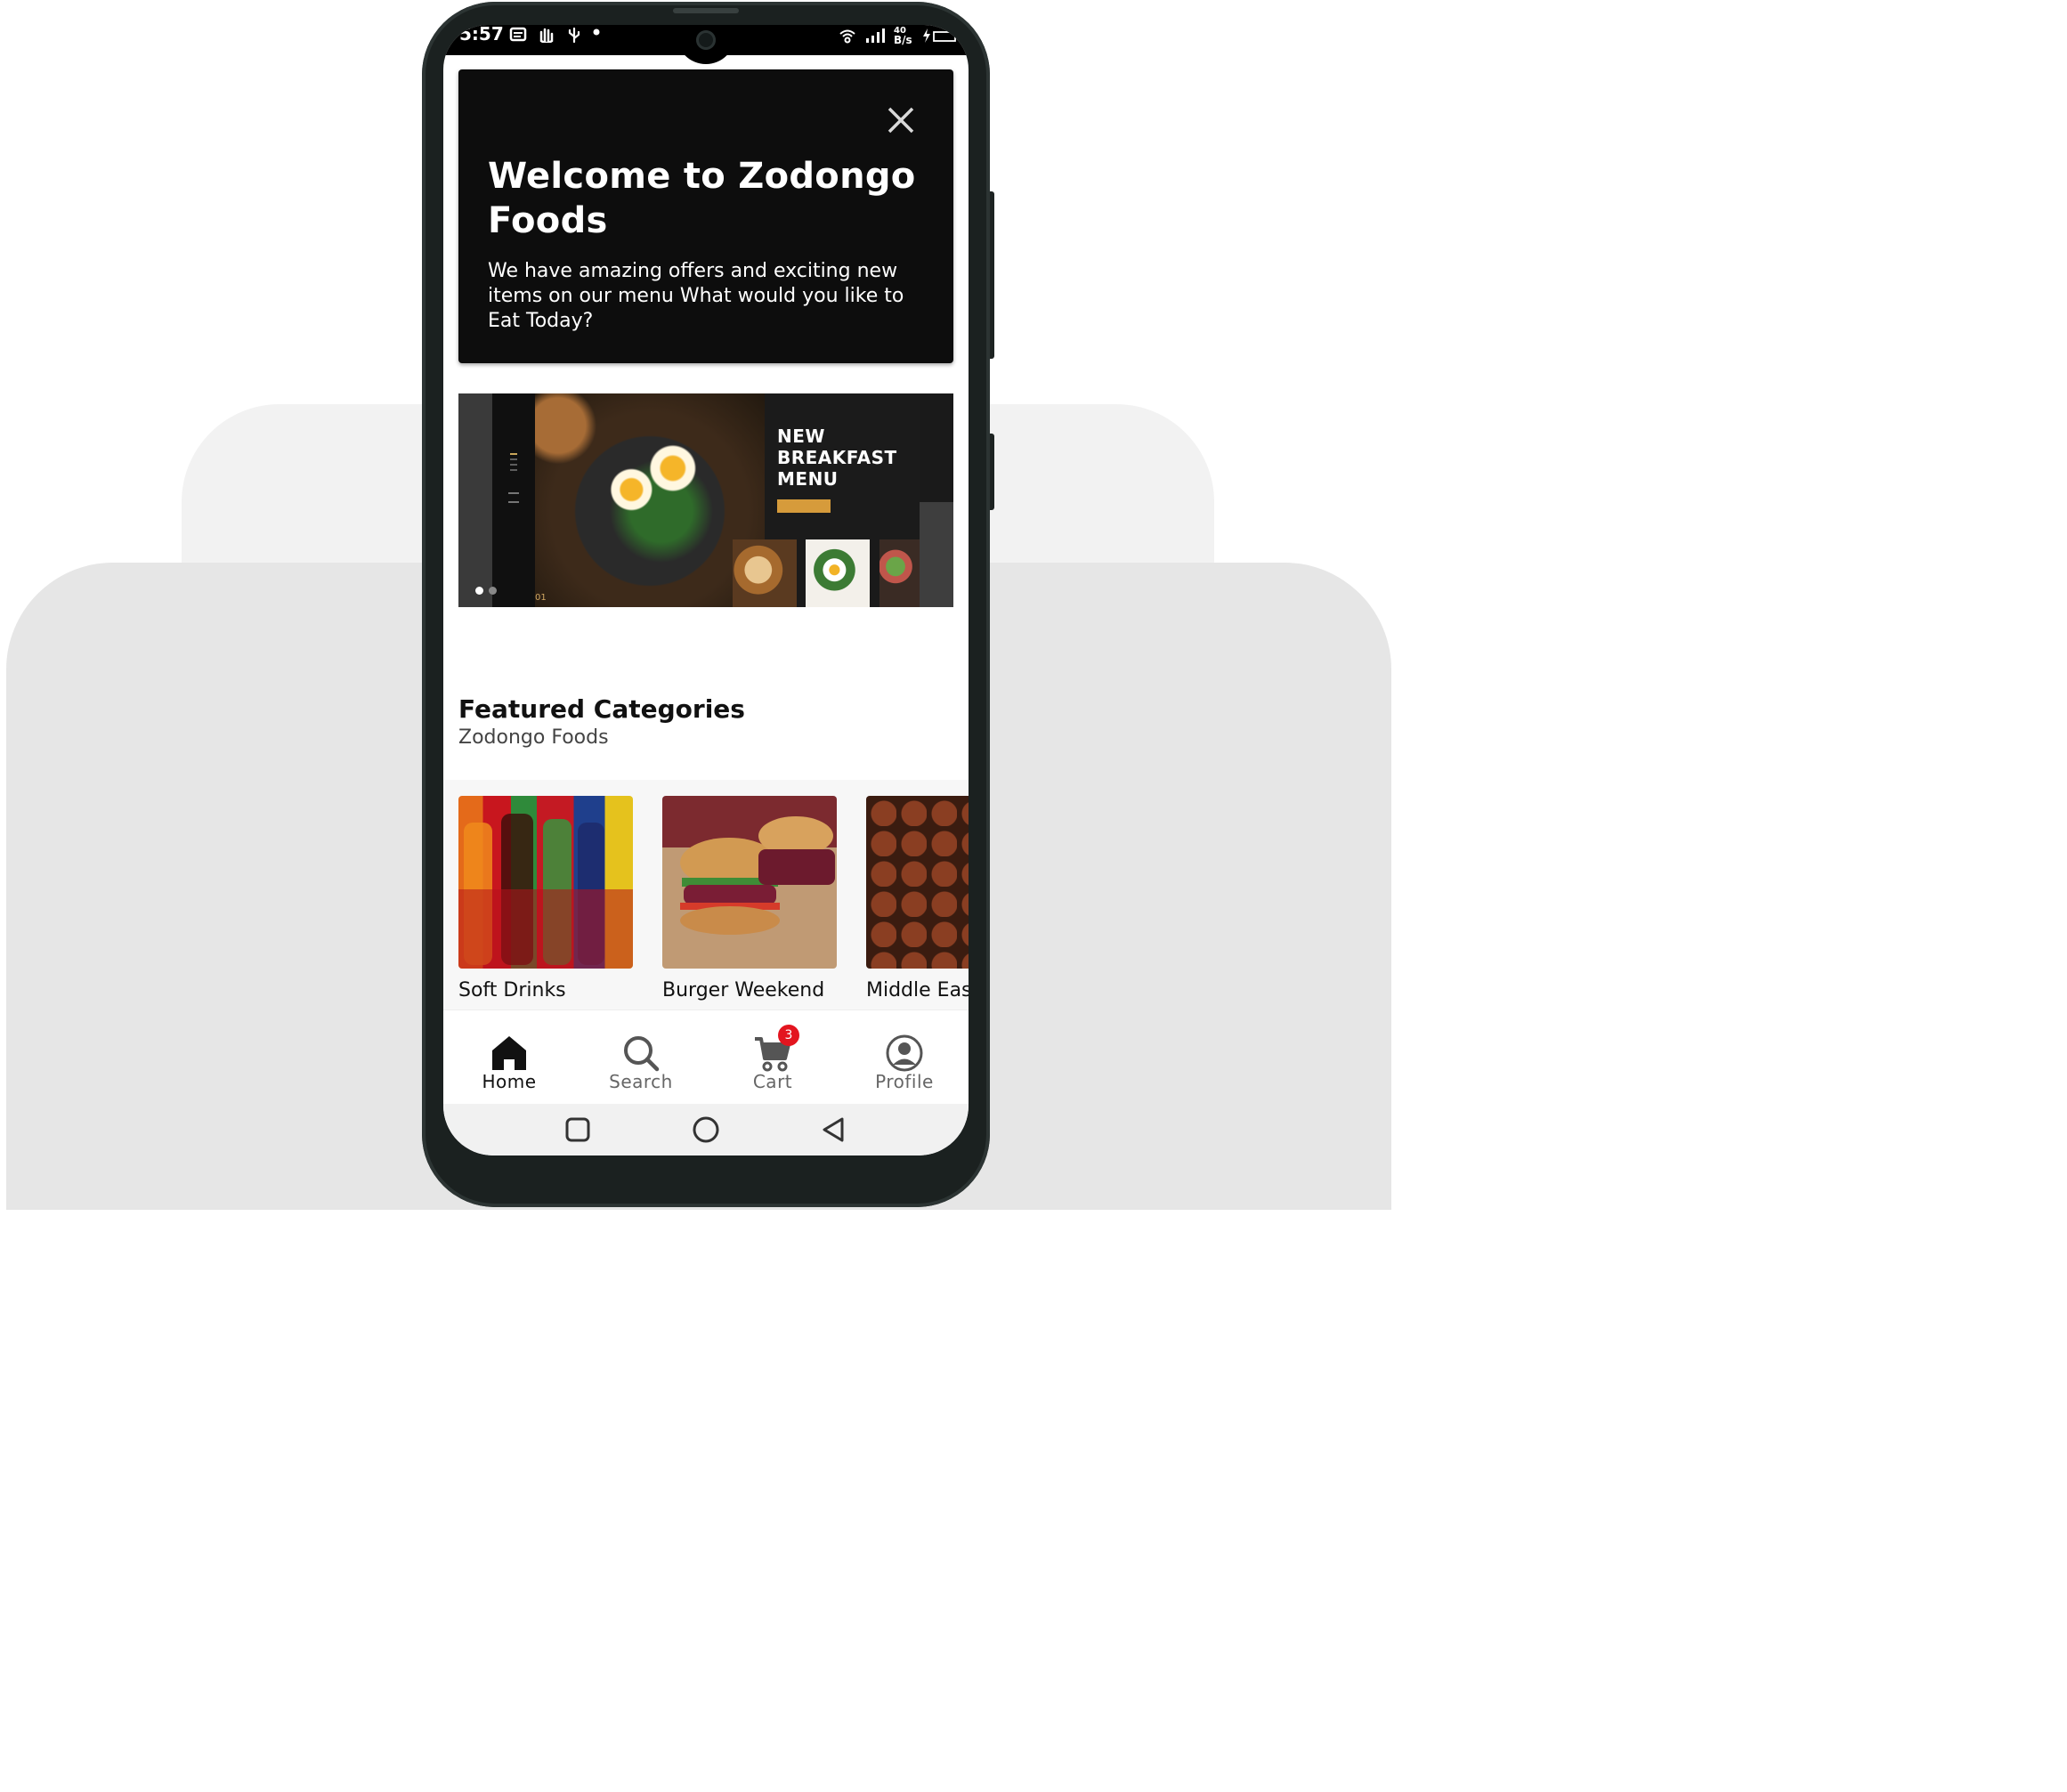 This screenshot has height=1792, width=2067. Describe the element at coordinates (642, 1054) in the screenshot. I see `search-icon` at that location.